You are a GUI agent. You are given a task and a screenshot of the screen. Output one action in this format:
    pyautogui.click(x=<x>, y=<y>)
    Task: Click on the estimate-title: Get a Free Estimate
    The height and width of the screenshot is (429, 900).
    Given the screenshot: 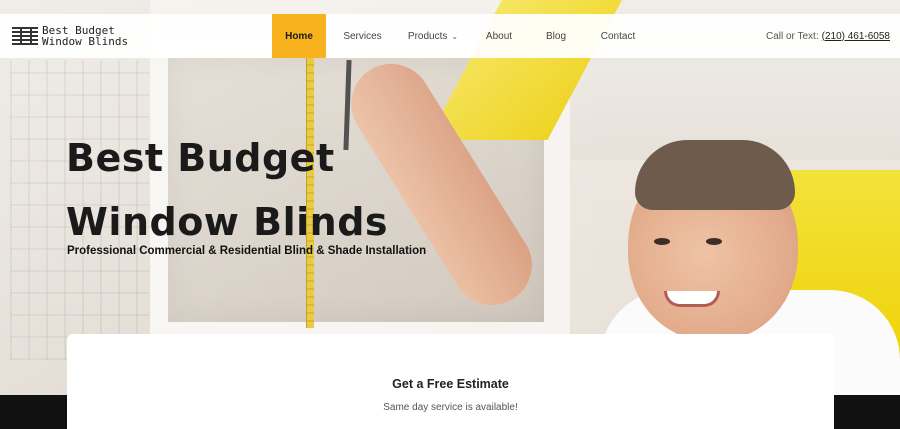 What is the action you would take?
    pyautogui.click(x=450, y=384)
    